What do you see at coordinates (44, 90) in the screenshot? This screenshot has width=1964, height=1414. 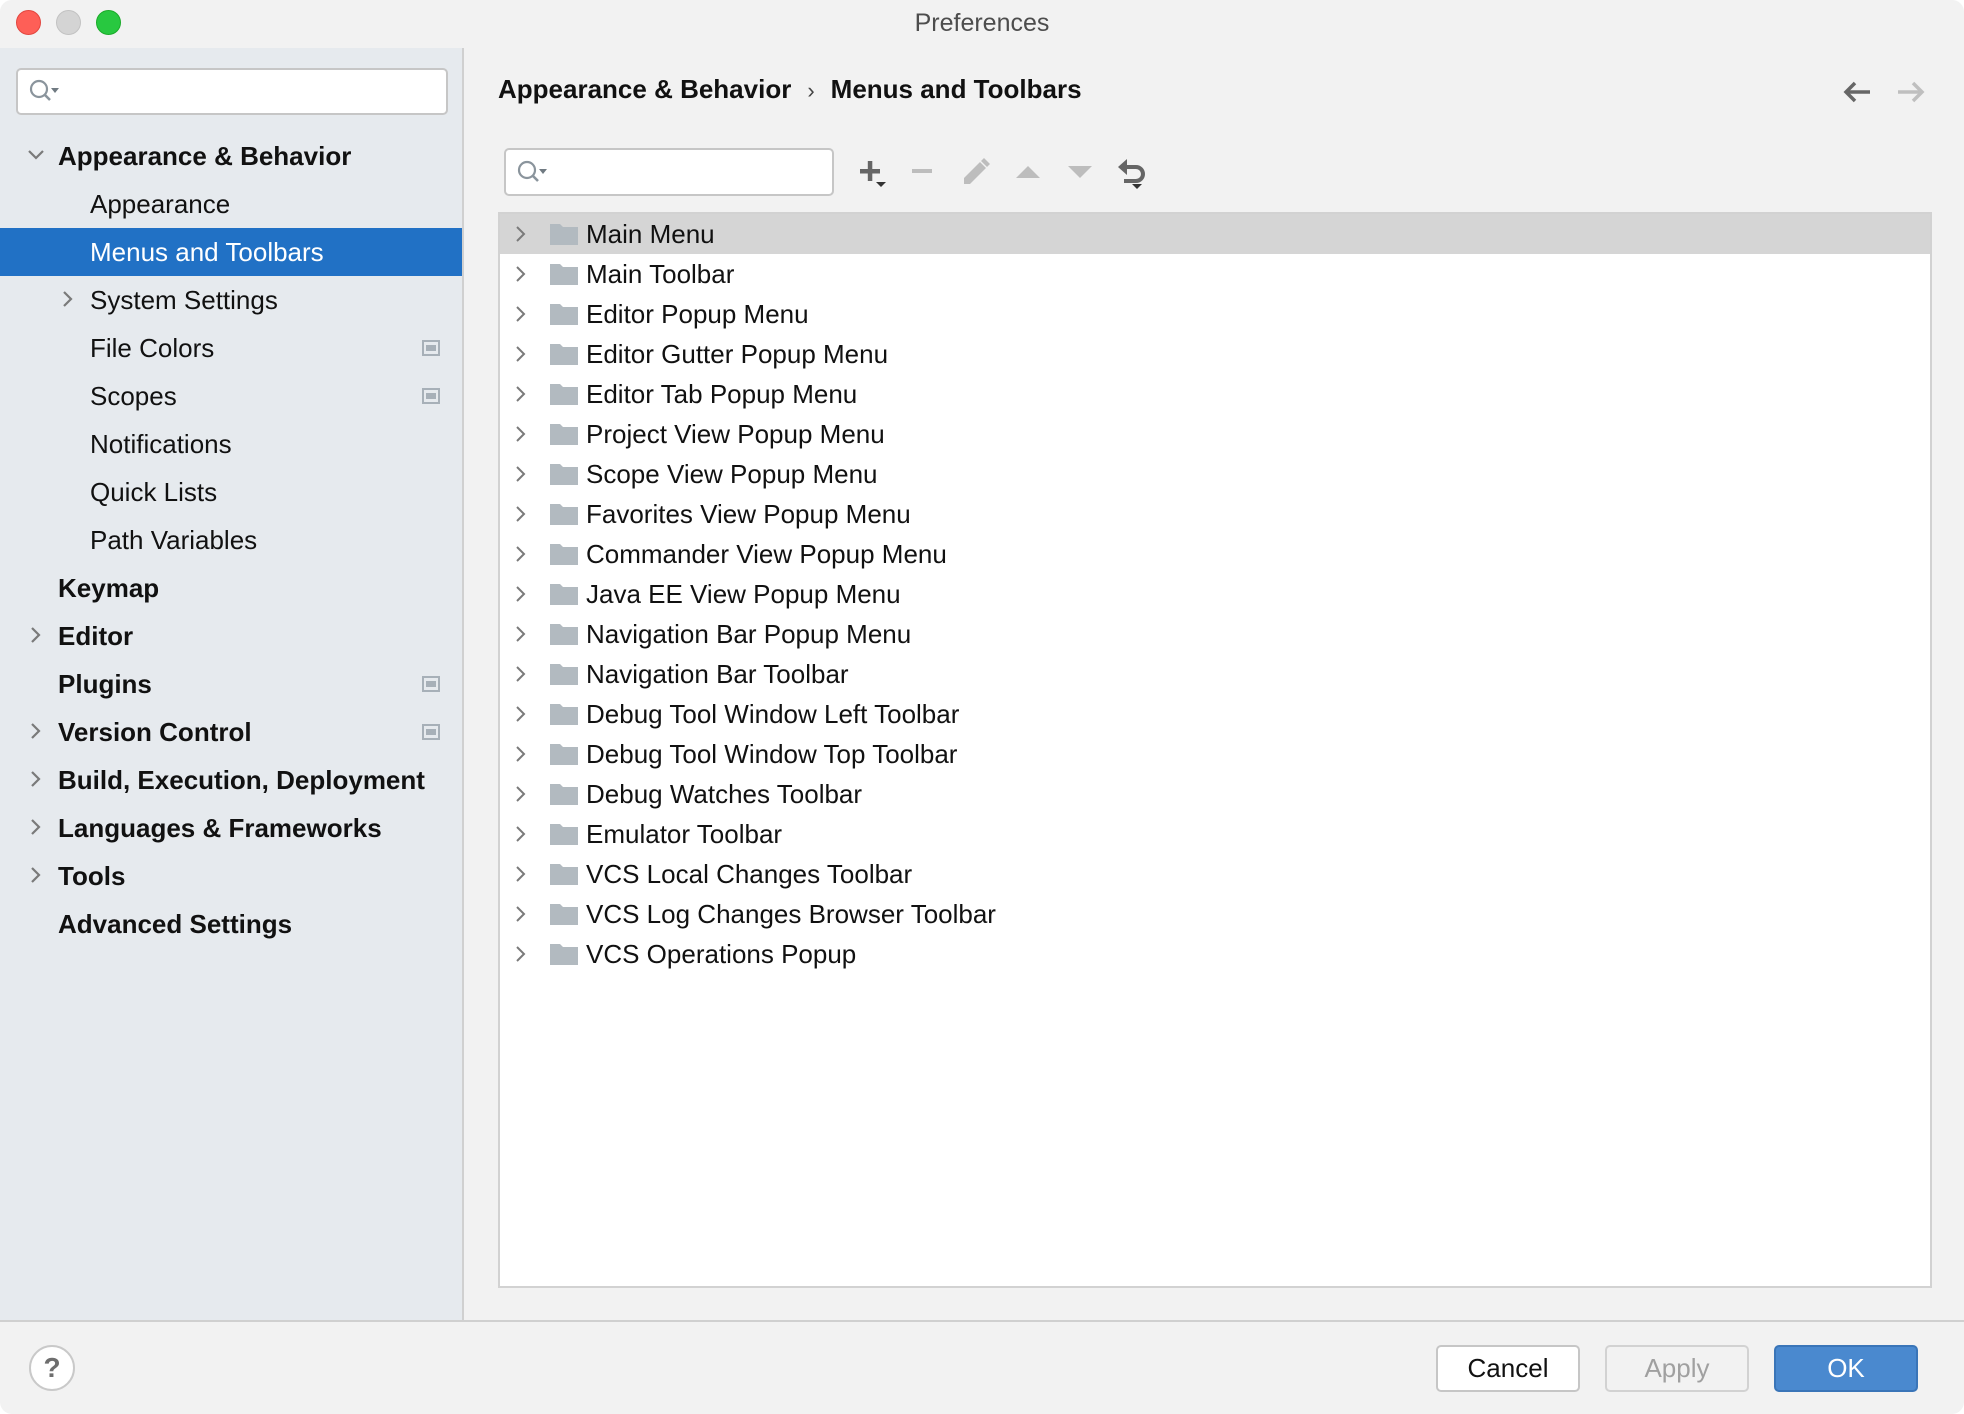 I see `search-icon` at bounding box center [44, 90].